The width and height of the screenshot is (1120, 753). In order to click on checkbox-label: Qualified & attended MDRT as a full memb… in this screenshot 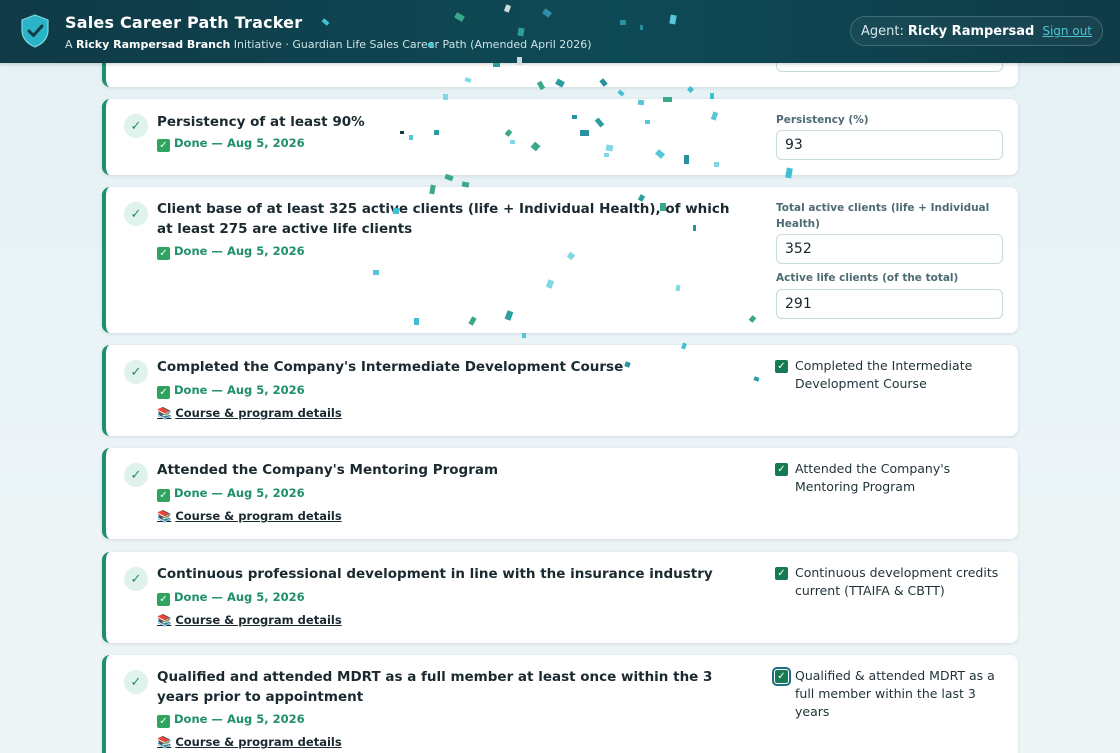, I will do `click(895, 693)`.